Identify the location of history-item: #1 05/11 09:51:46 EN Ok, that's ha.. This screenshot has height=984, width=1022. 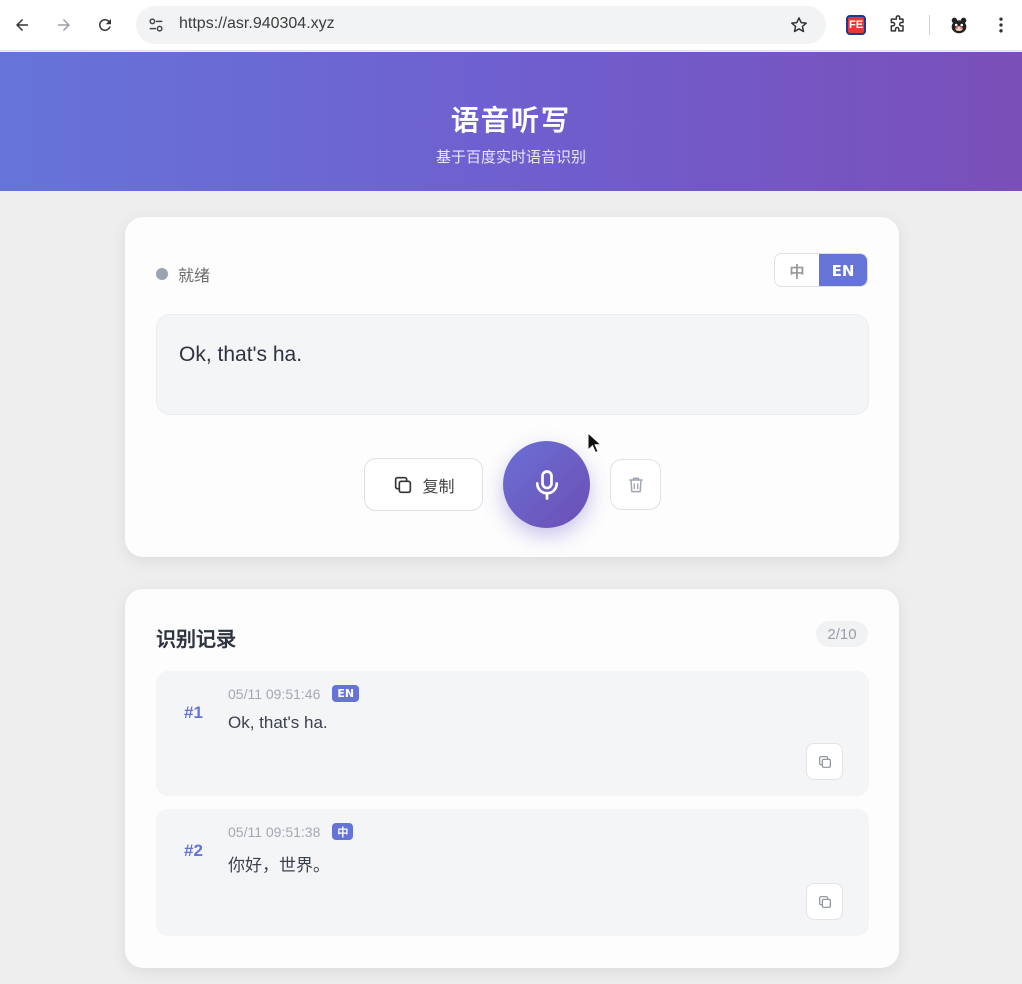
(512, 733).